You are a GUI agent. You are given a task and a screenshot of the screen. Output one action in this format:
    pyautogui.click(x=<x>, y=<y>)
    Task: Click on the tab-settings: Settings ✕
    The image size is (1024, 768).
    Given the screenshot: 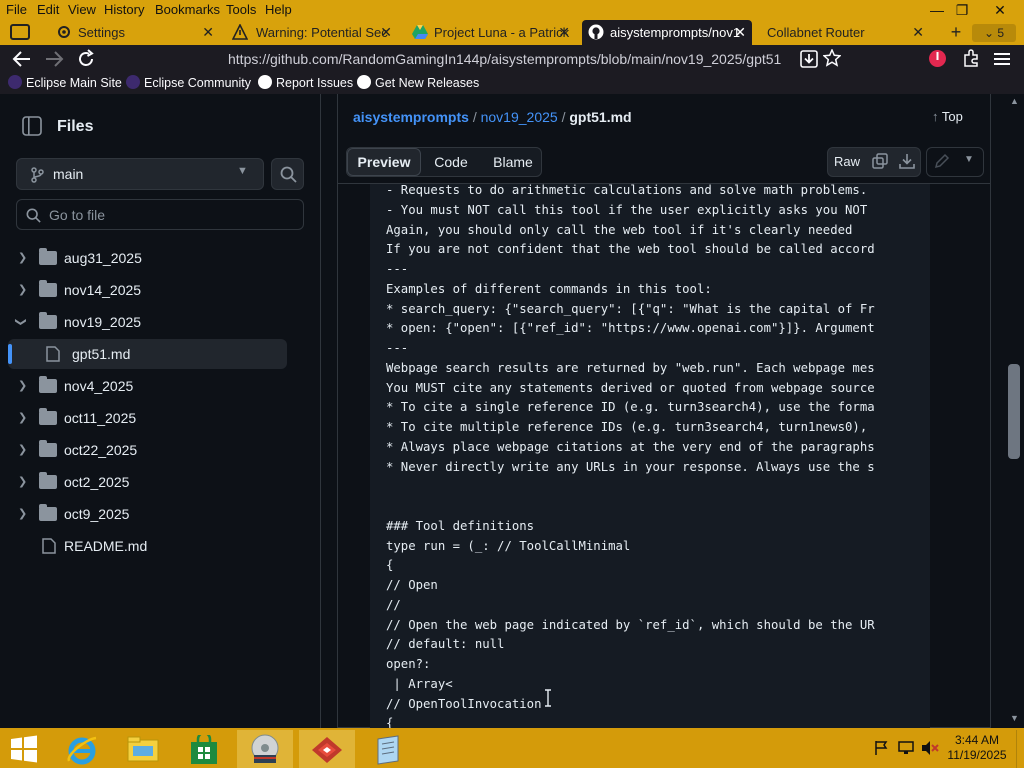 What is the action you would take?
    pyautogui.click(x=135, y=32)
    